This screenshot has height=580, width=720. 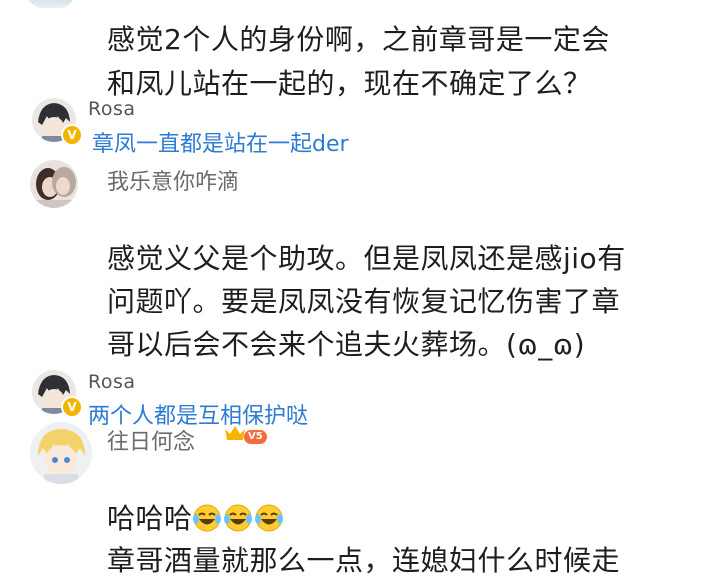 What do you see at coordinates (173, 180) in the screenshot?
I see `comment-username: 我乐意你咋滴` at bounding box center [173, 180].